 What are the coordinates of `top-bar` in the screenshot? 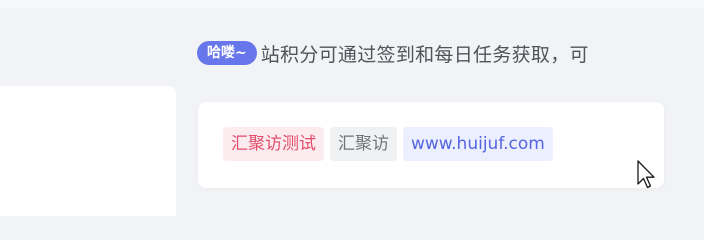 It's located at (352, 4).